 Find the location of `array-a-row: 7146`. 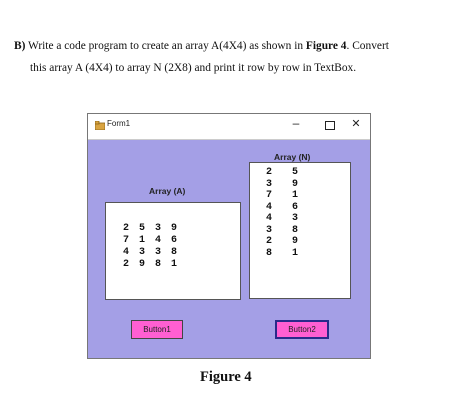

array-a-row: 7146 is located at coordinates (155, 241).